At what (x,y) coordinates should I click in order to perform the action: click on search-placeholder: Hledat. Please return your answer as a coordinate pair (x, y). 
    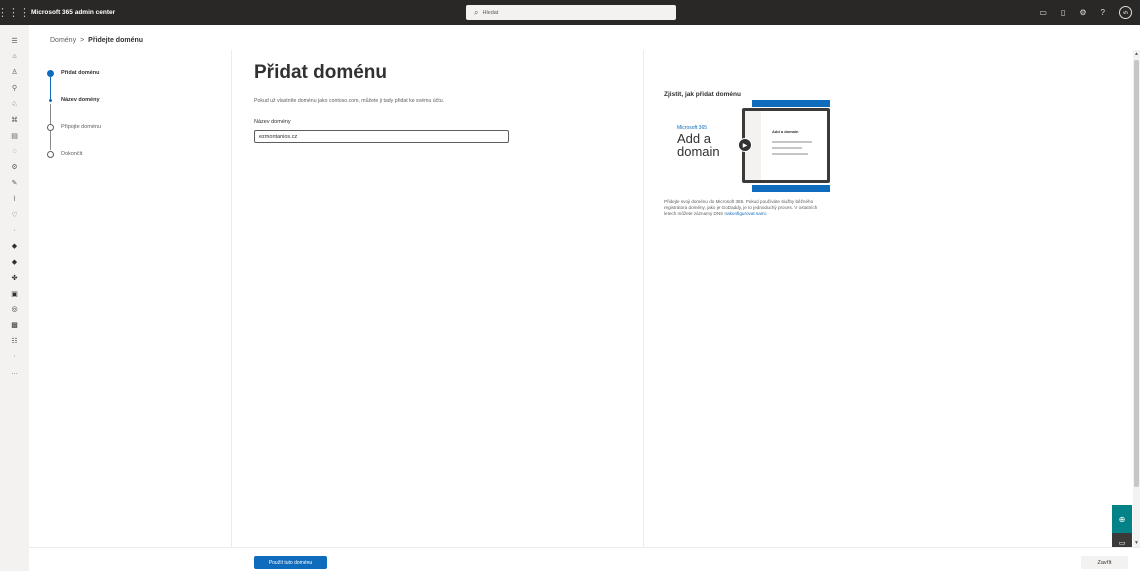
    Looking at the image, I should click on (490, 12).